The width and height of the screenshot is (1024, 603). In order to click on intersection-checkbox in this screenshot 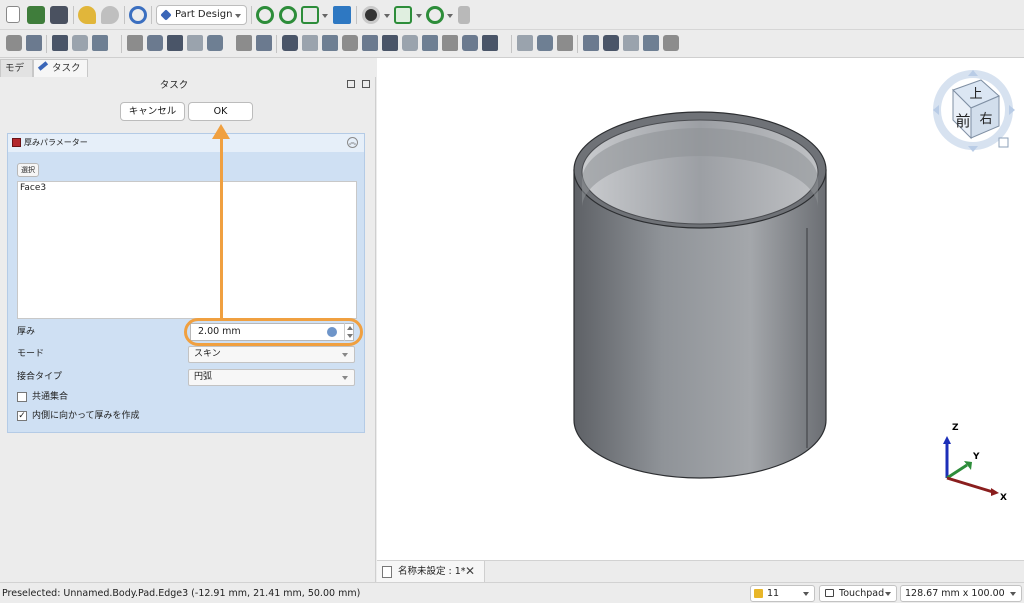, I will do `click(22, 397)`.